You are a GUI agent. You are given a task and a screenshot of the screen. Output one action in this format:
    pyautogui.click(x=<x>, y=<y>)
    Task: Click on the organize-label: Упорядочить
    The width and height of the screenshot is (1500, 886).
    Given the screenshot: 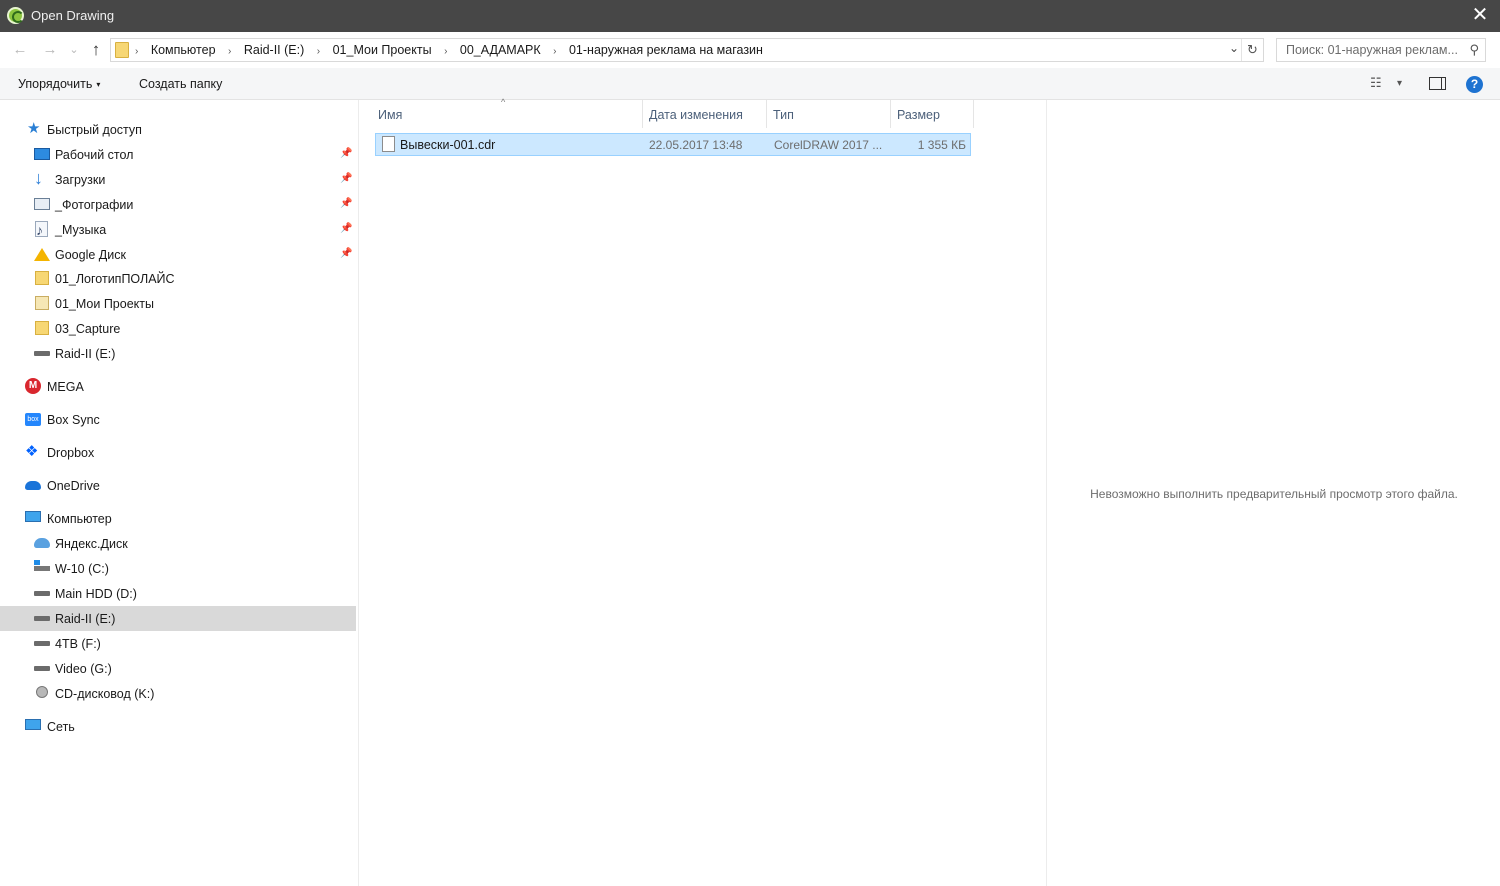 What is the action you would take?
    pyautogui.click(x=55, y=84)
    